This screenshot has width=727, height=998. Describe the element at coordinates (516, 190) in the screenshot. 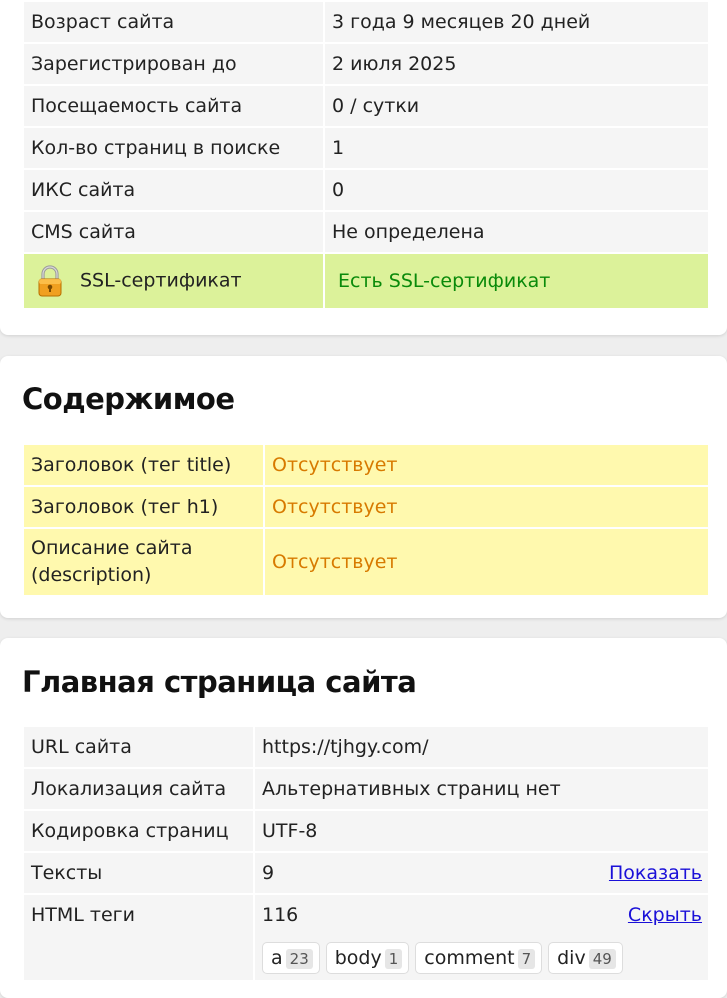

I see `row-value: 0` at that location.